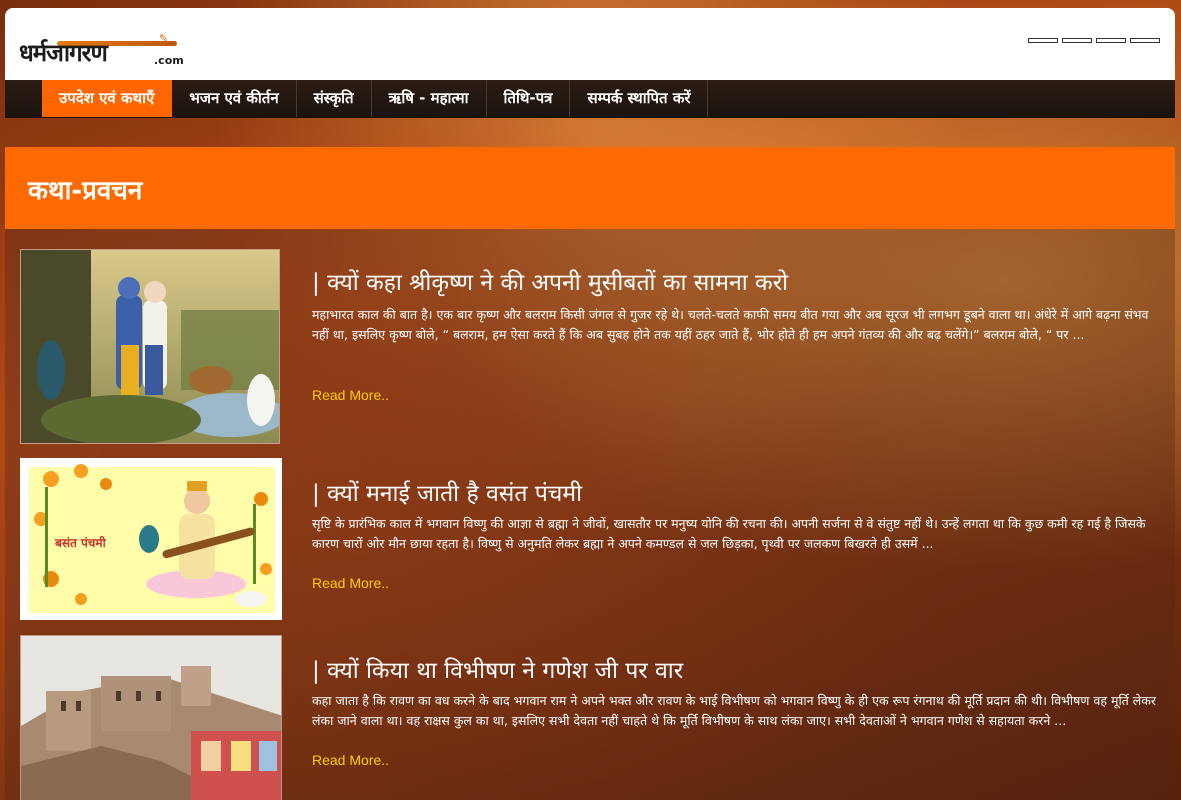  I want to click on site-logo: ✎ धर्मजागरण .com, so click(106, 53).